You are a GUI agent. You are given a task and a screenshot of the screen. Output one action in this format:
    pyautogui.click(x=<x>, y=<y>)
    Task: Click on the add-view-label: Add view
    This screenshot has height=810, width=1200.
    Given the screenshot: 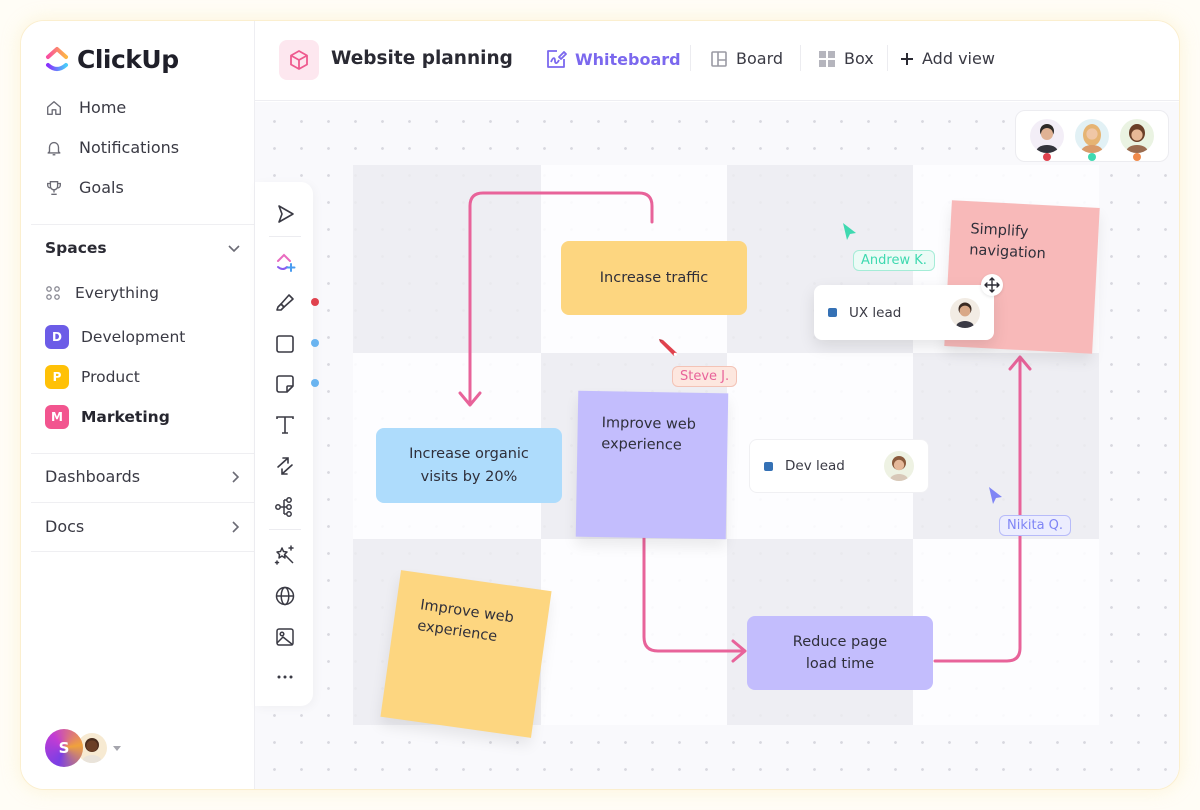 What is the action you would take?
    pyautogui.click(x=958, y=58)
    